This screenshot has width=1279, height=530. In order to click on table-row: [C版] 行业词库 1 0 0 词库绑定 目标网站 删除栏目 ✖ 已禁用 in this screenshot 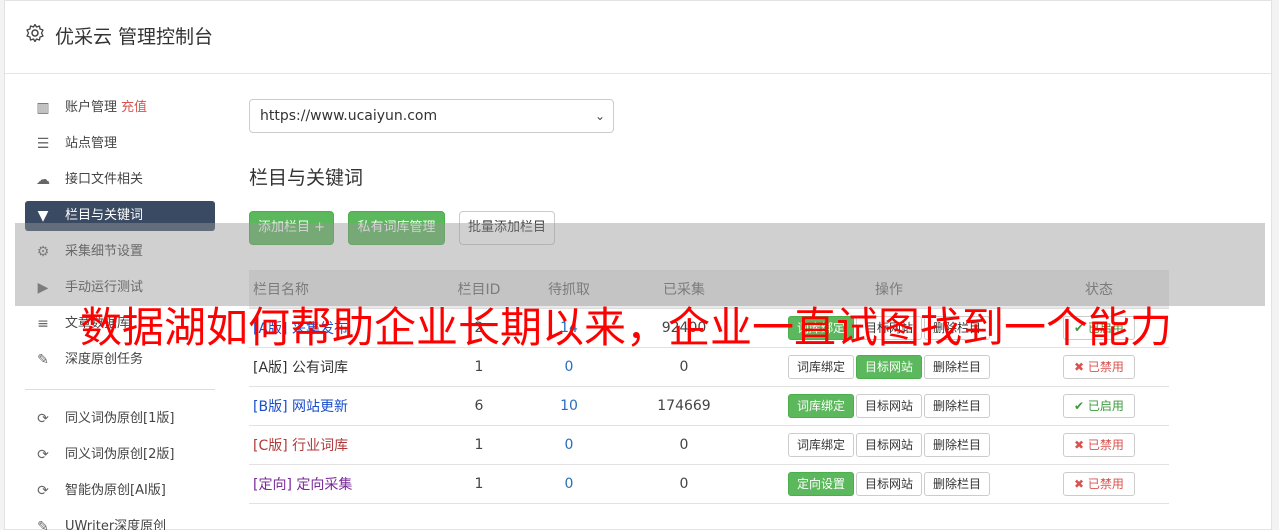, I will do `click(709, 445)`.